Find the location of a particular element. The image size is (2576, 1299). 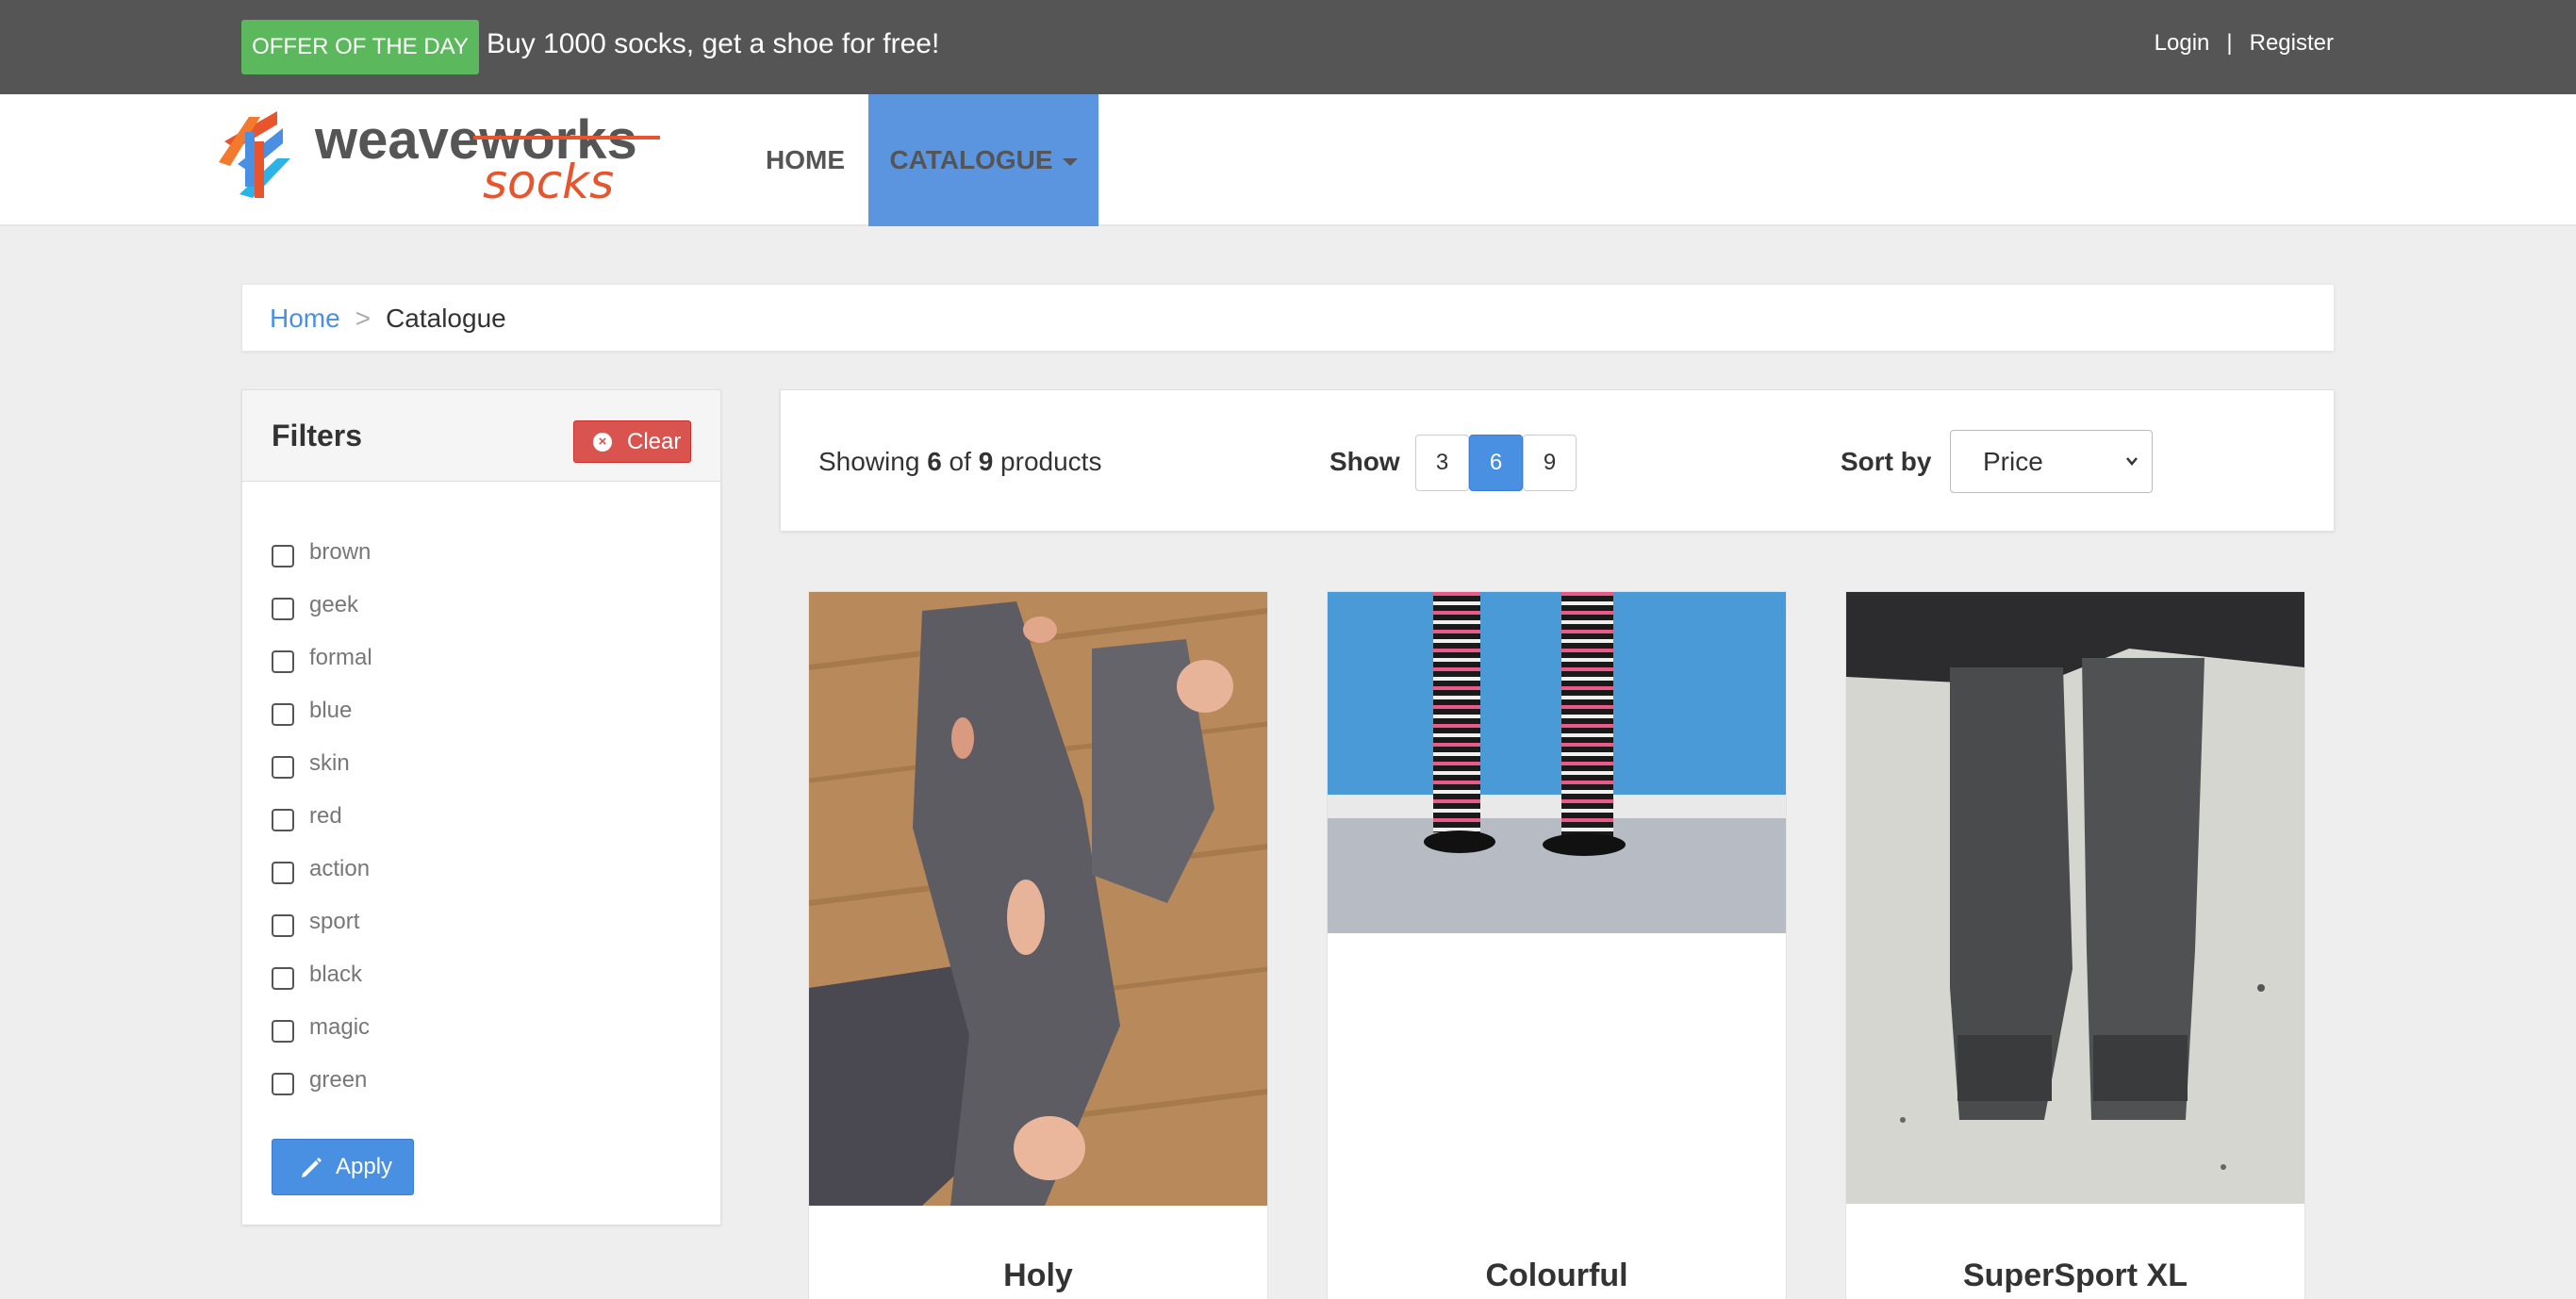

filters-header: Filters × Clear is located at coordinates (481, 436).